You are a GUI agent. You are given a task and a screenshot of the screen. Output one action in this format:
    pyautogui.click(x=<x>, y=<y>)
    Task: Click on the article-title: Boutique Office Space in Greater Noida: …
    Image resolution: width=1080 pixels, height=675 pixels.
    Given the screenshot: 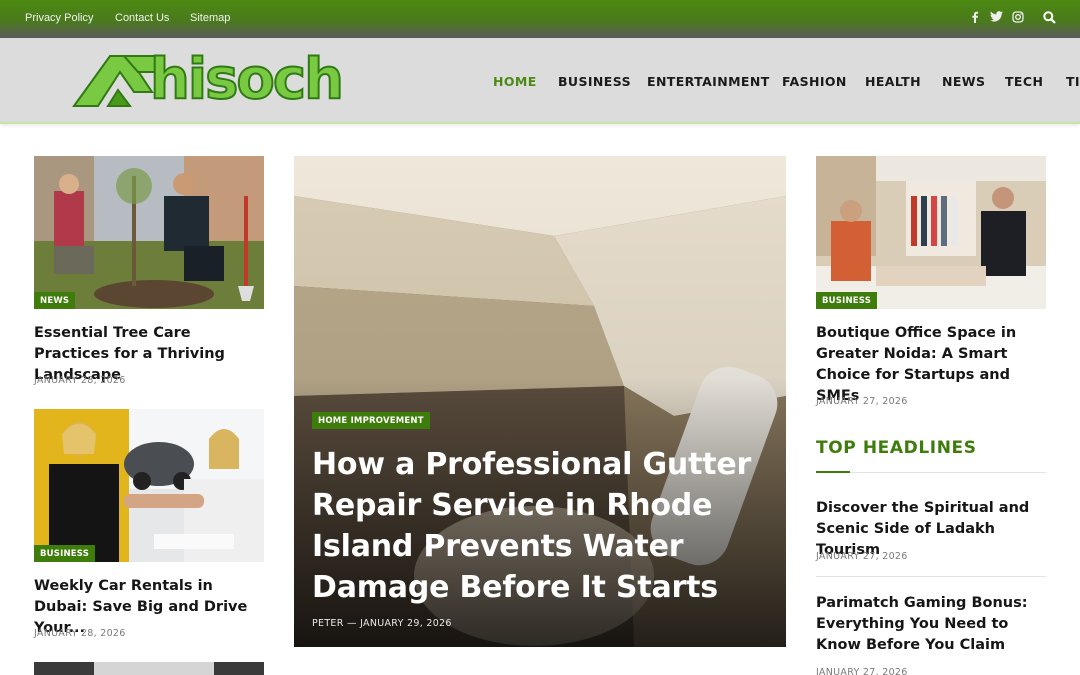 What is the action you would take?
    pyautogui.click(x=932, y=365)
    